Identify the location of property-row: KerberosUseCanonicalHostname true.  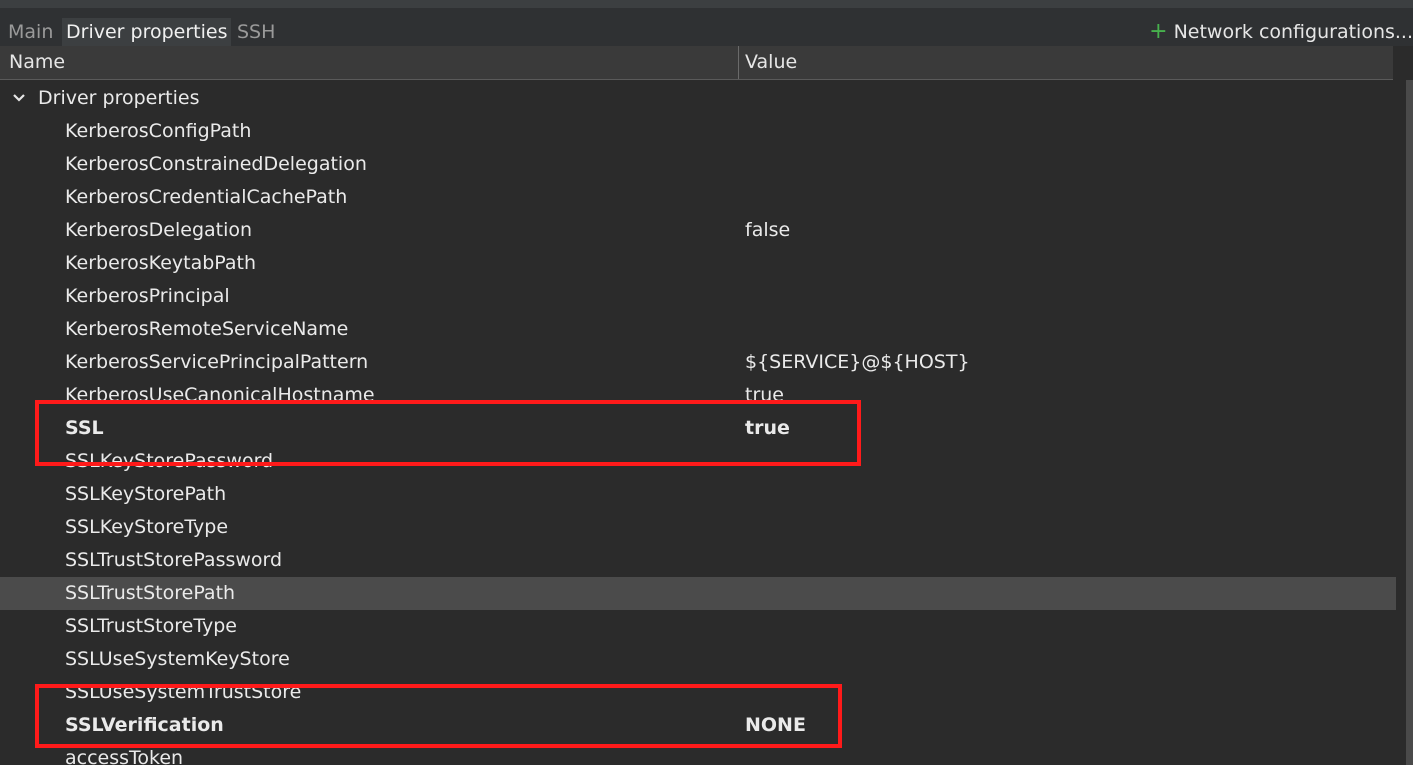
(698, 395).